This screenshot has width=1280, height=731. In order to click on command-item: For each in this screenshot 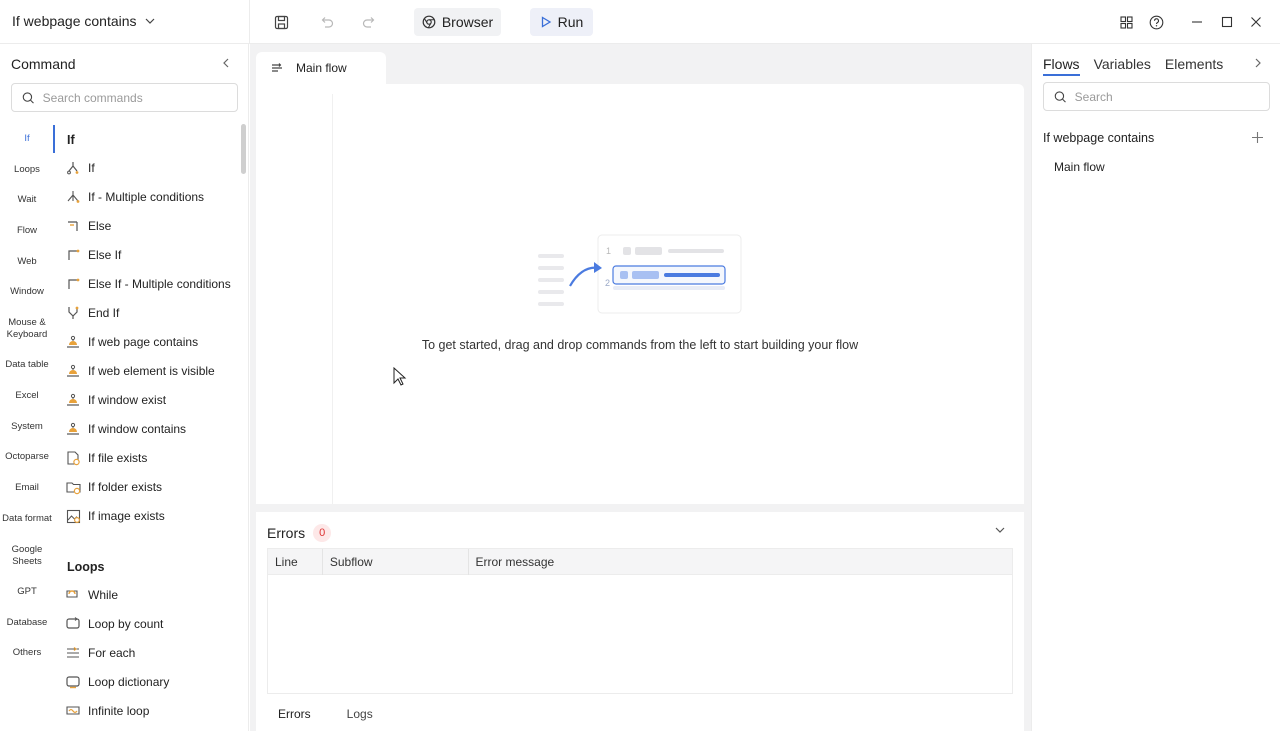, I will do `click(100, 653)`.